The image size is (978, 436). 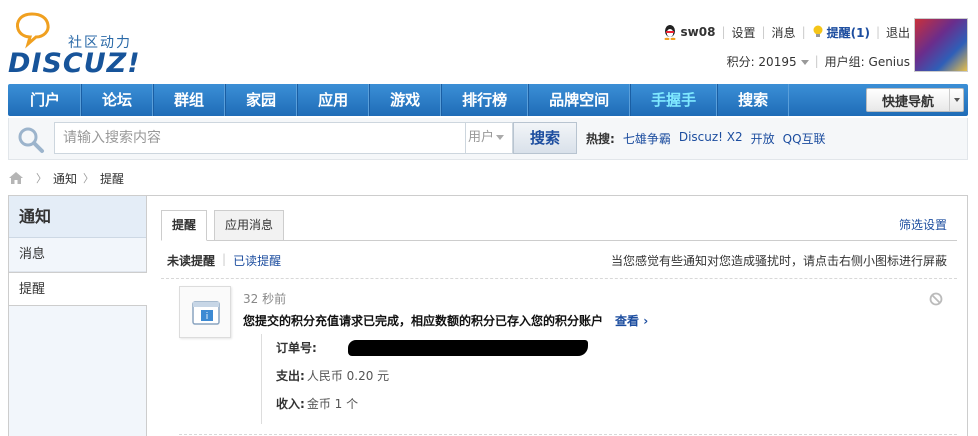 I want to click on tab-remind: 提醒, so click(x=184, y=225).